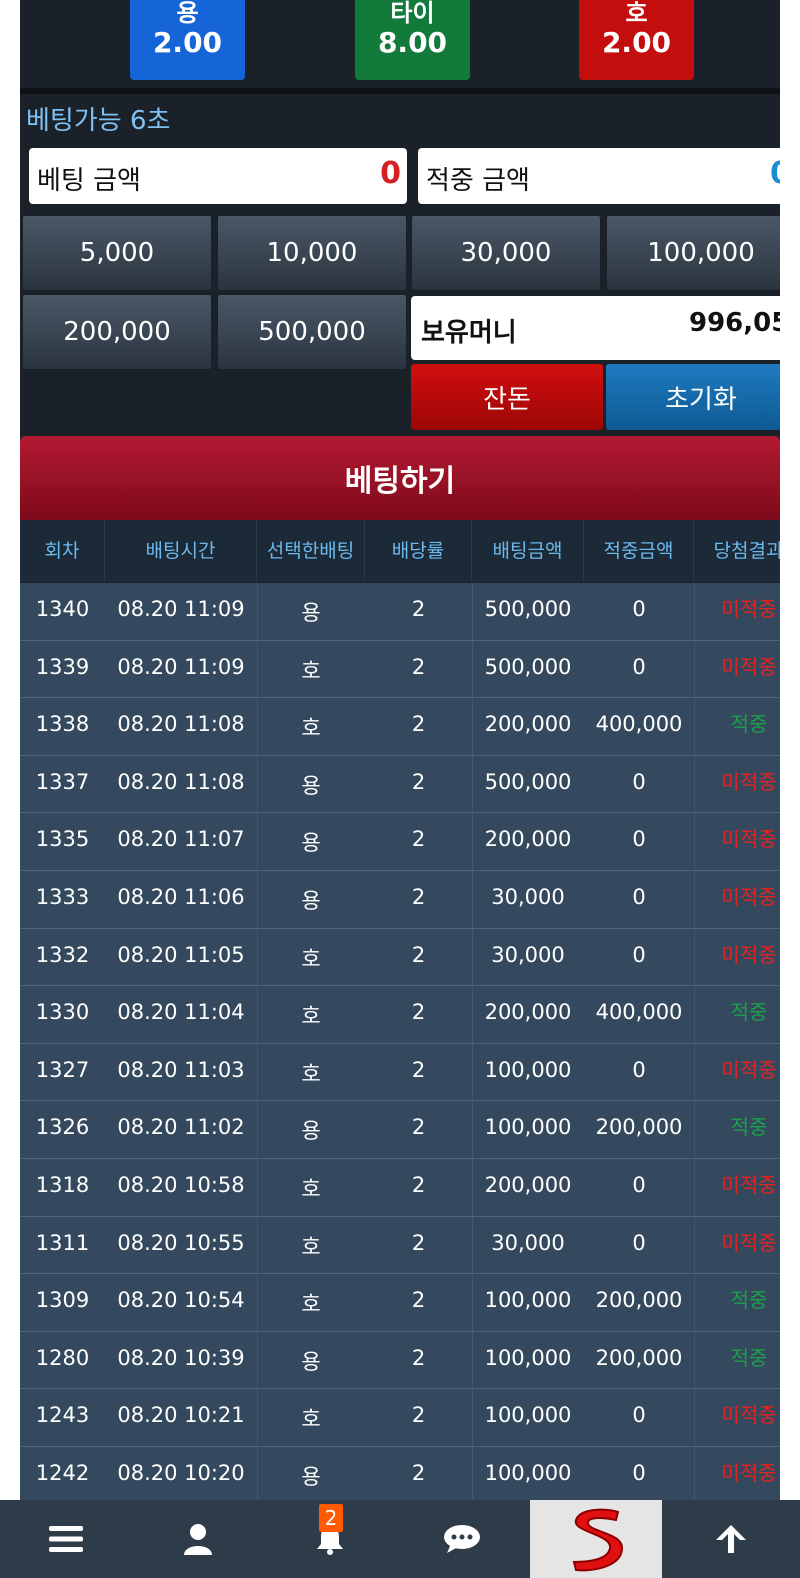 This screenshot has width=800, height=1578. Describe the element at coordinates (400, 1360) in the screenshot. I see `table-row: 1280 08.20 10:39 용 2 100,000 200,000 적중` at that location.